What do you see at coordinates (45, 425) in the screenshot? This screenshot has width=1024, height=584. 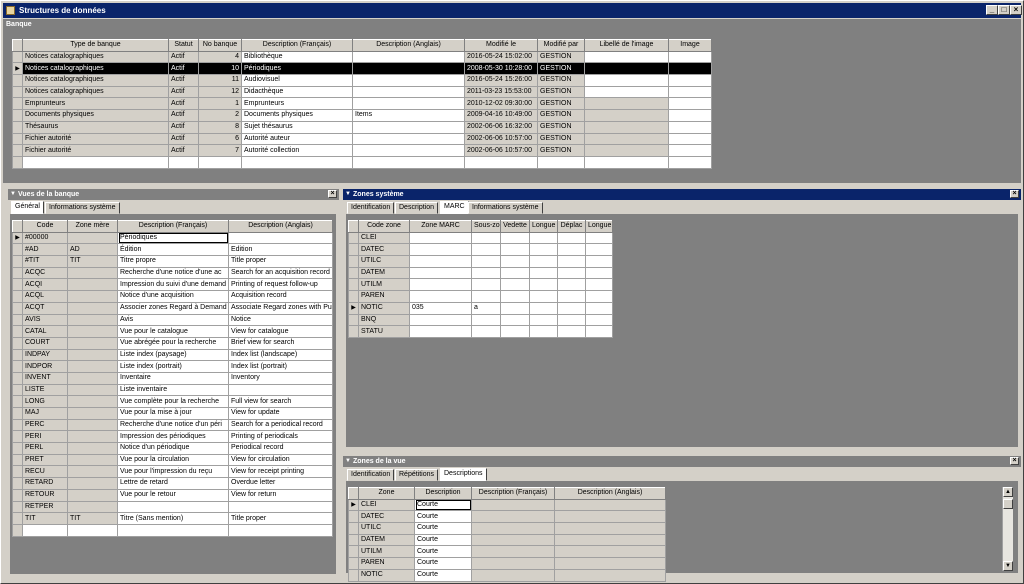 I see `table-cell: PERC` at bounding box center [45, 425].